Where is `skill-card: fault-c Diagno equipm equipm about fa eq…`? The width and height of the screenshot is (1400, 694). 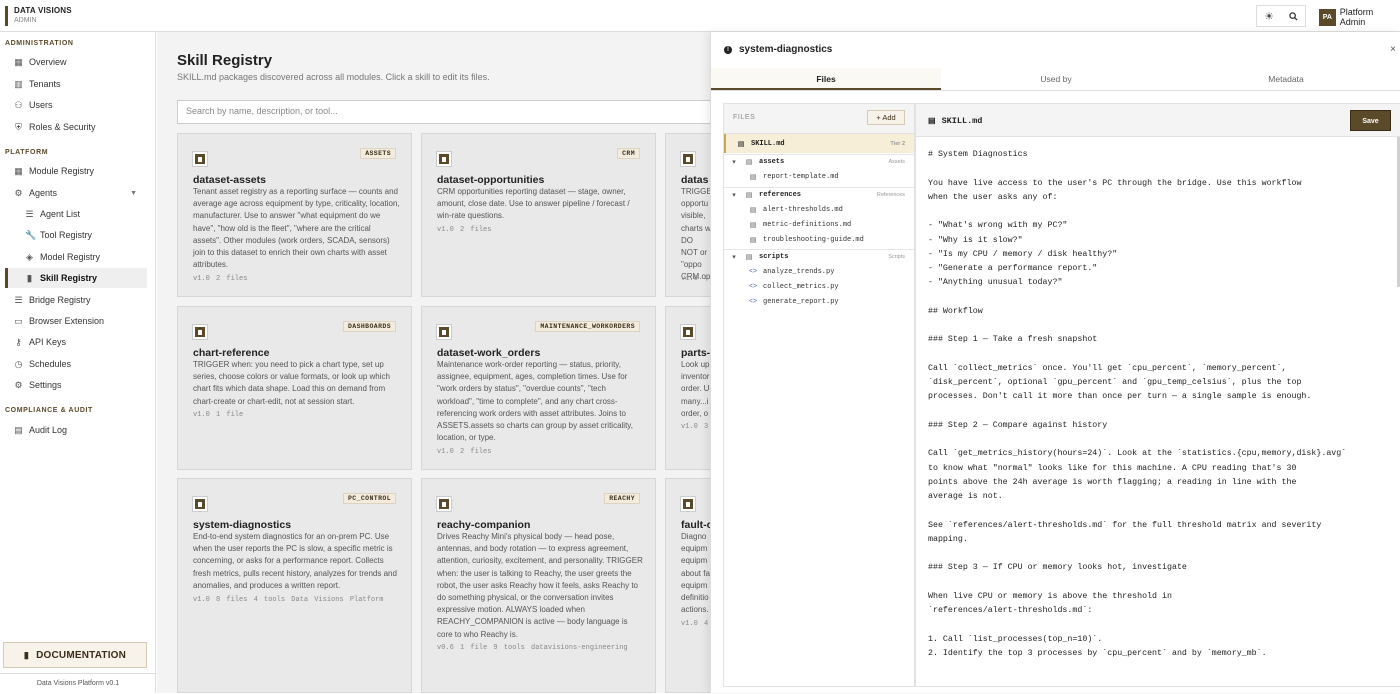 skill-card: fault-c Diagno equipm equipm about fa eq… is located at coordinates (687, 585).